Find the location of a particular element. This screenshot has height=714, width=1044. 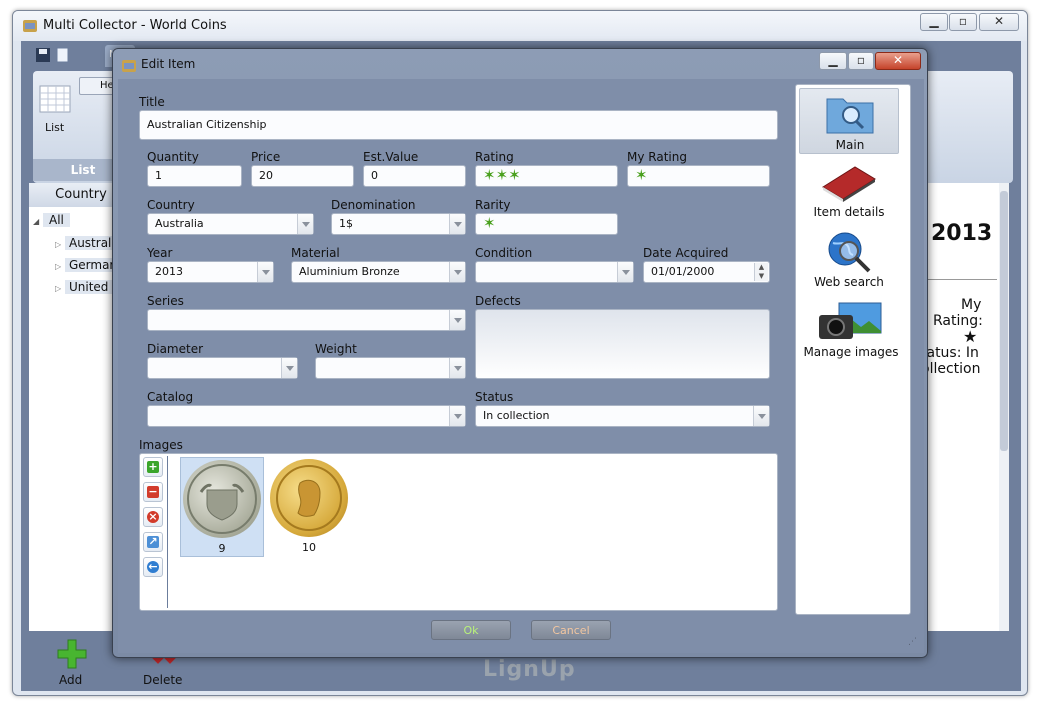

maximize-button: ▫ is located at coordinates (963, 22).